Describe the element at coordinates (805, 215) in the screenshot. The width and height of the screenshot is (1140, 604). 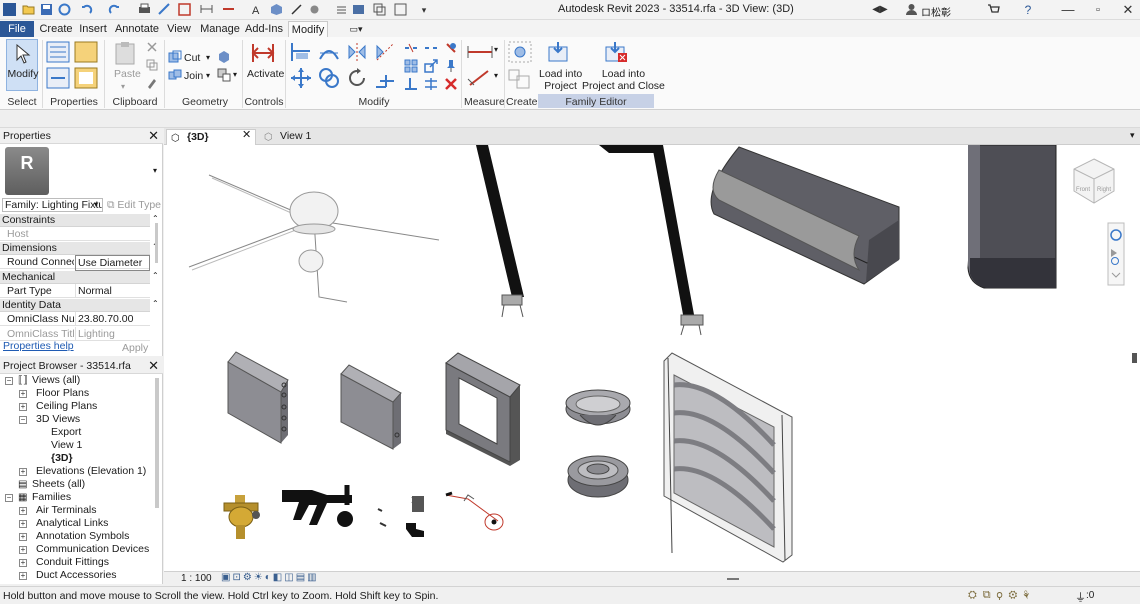
I see `linear-luminaire-model` at that location.